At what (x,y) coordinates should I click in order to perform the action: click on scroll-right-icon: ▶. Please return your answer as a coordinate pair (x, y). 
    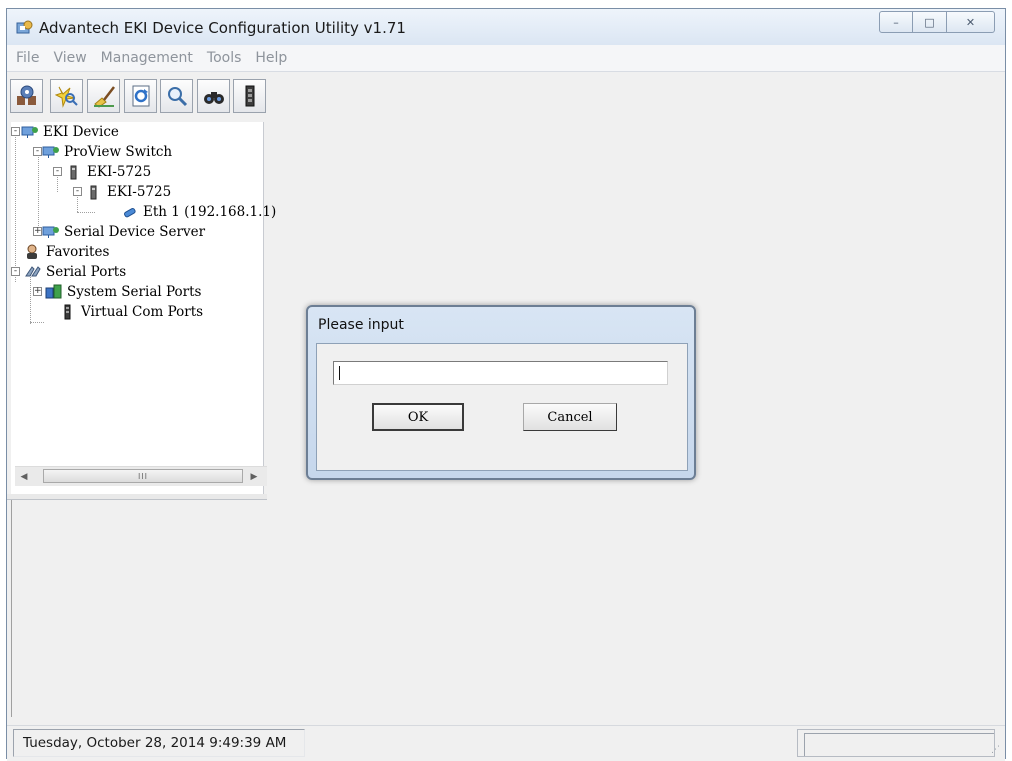
    Looking at the image, I should click on (254, 476).